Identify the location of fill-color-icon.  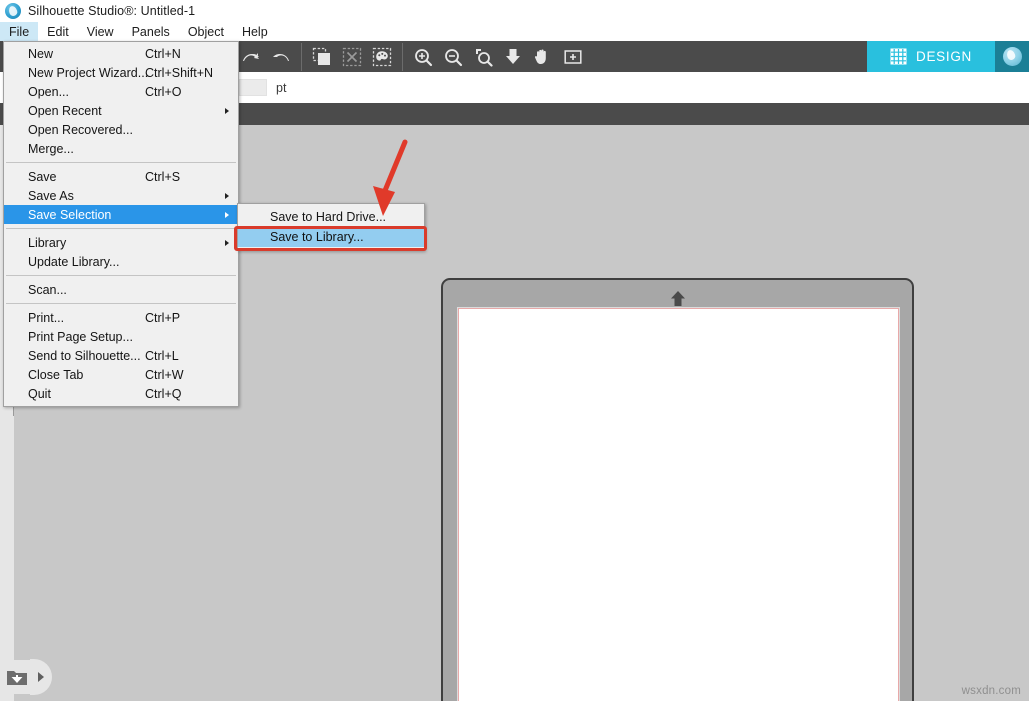
(382, 57).